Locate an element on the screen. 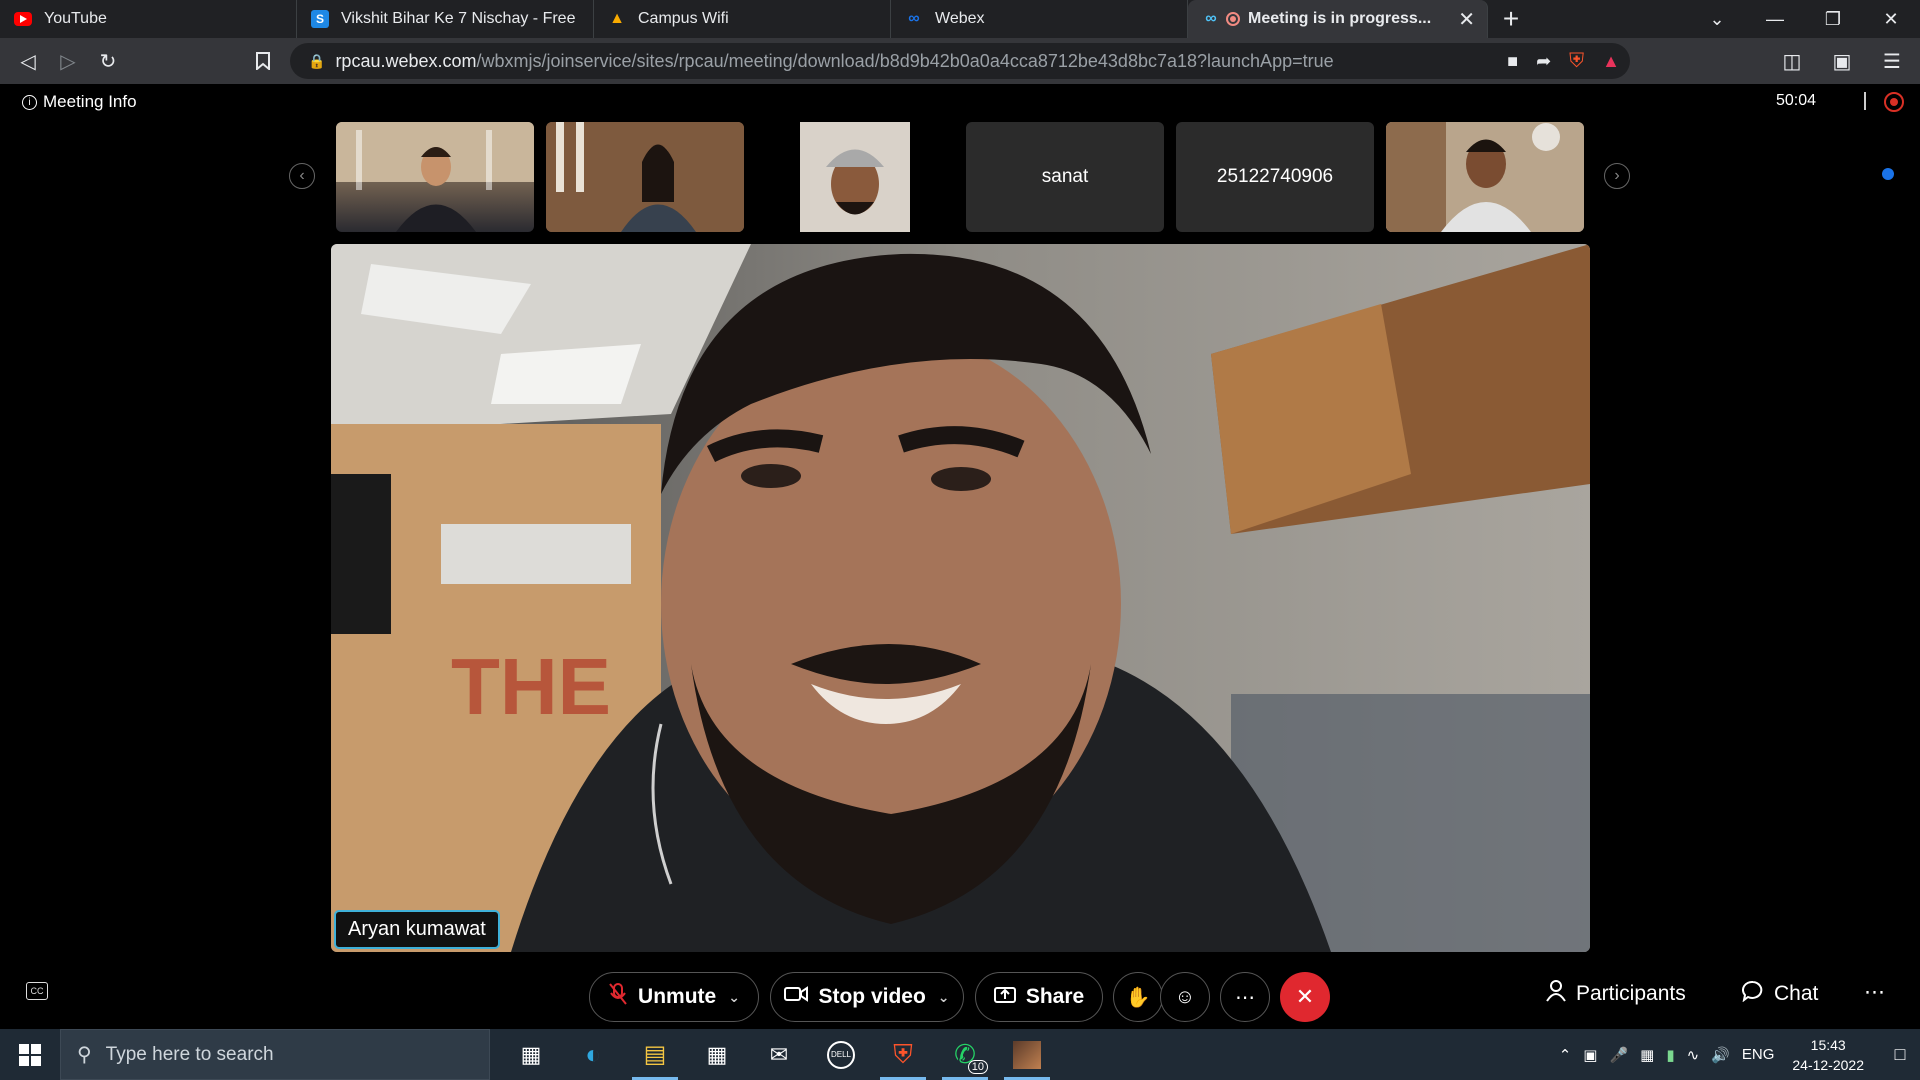 Image resolution: width=1920 pixels, height=1080 pixels. more-panels-button: ⋯ is located at coordinates (1874, 992).